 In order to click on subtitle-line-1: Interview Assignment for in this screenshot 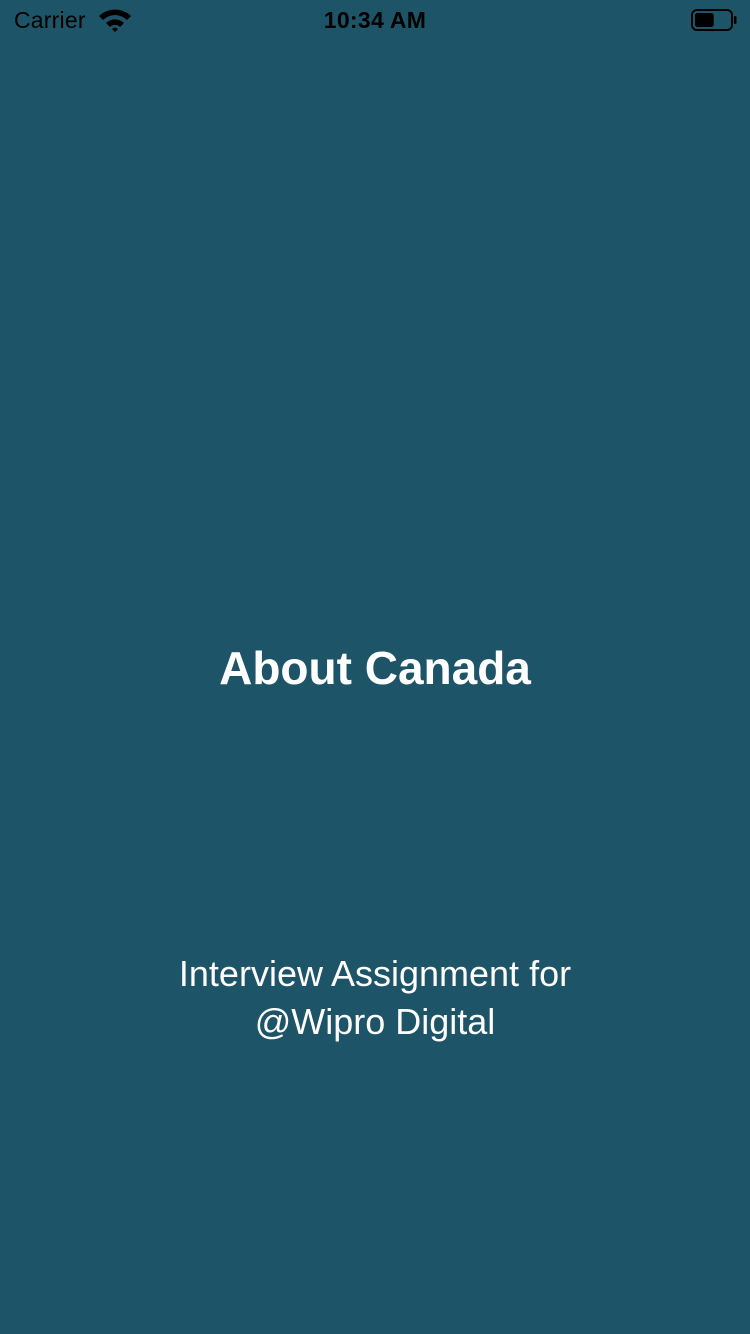, I will do `click(375, 973)`.